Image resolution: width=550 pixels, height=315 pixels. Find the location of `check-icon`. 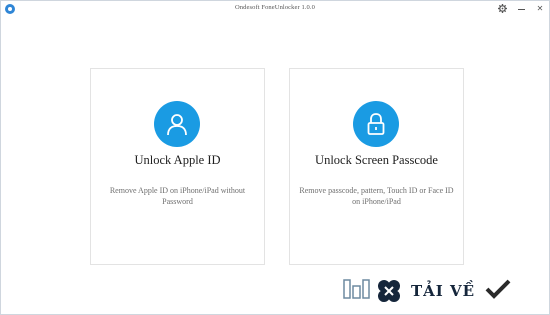

check-icon is located at coordinates (498, 291).